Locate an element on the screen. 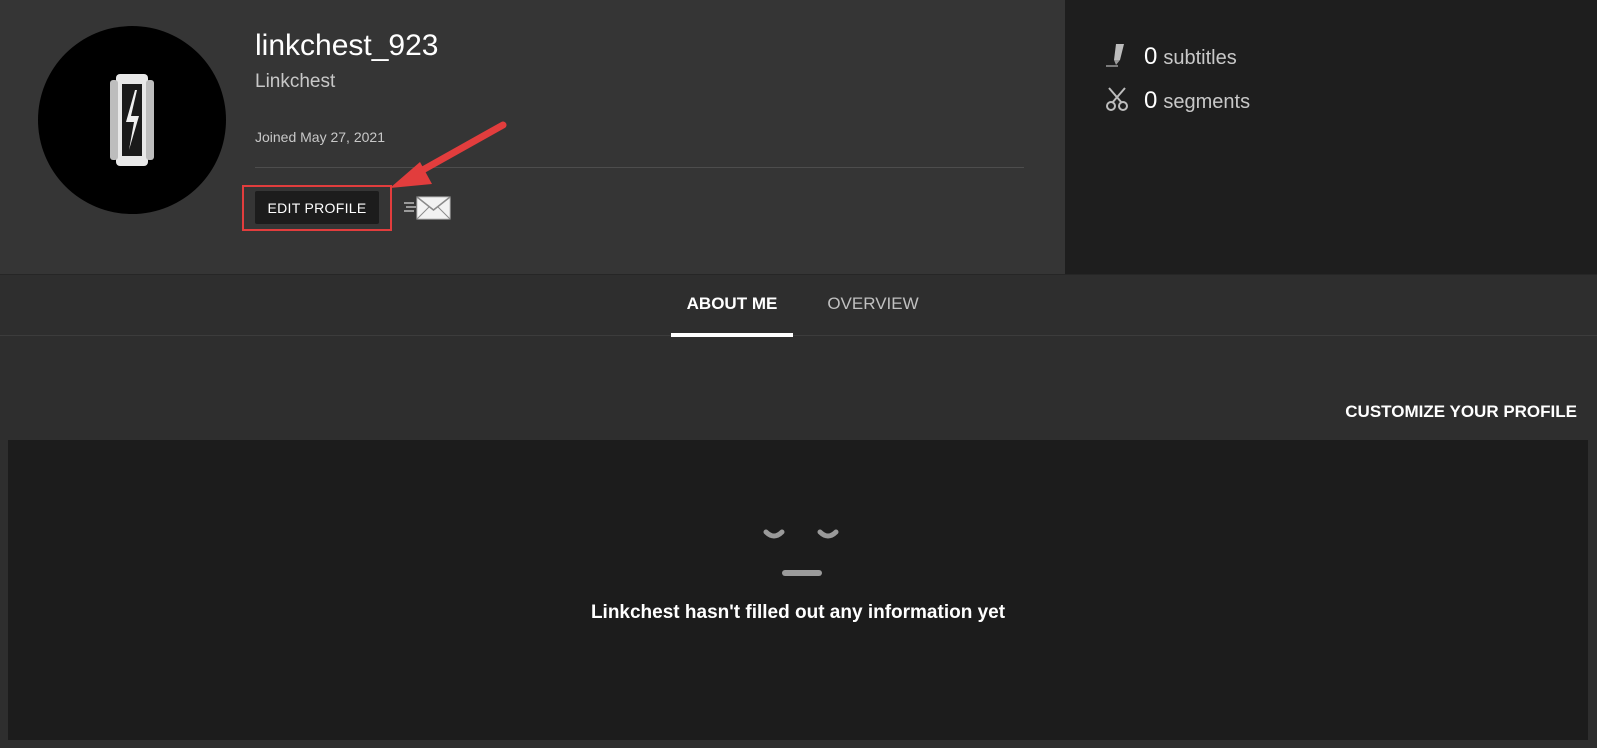 This screenshot has height=748, width=1597. segments-label: segments is located at coordinates (1207, 102).